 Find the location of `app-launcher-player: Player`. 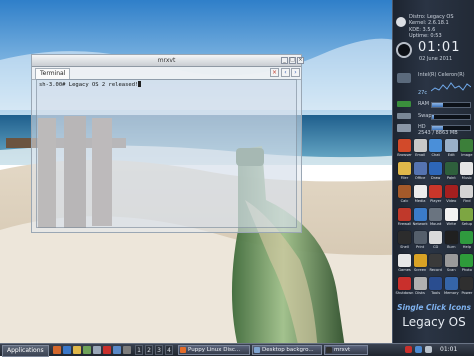

app-launcher-player: Player is located at coordinates (435, 196).